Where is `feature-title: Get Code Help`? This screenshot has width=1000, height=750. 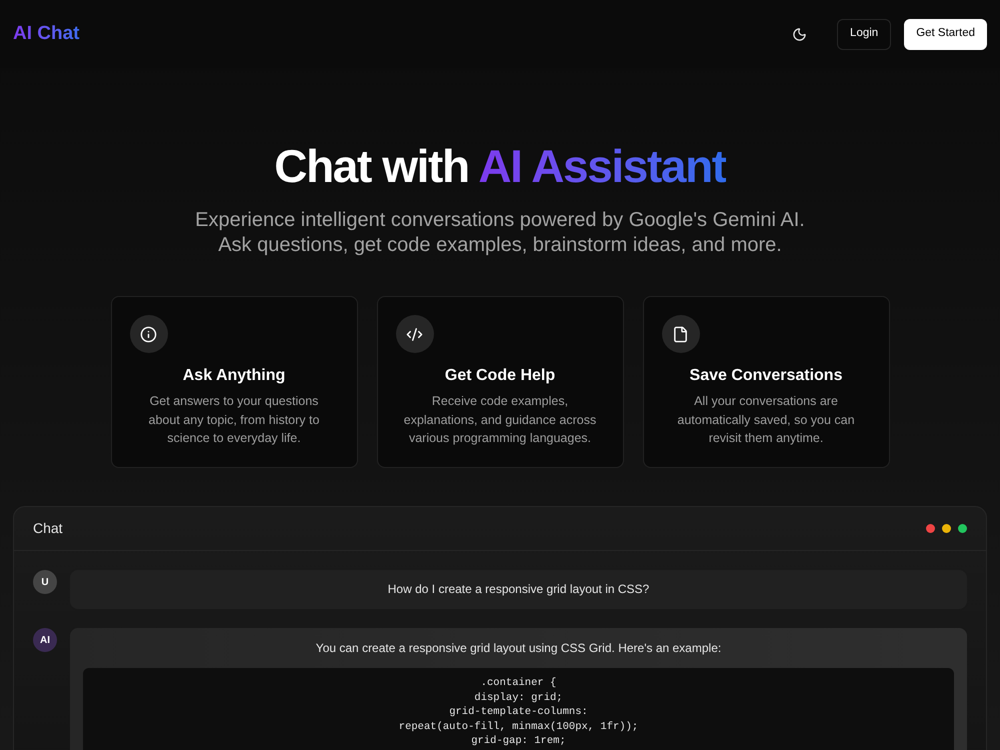 feature-title: Get Code Help is located at coordinates (500, 376).